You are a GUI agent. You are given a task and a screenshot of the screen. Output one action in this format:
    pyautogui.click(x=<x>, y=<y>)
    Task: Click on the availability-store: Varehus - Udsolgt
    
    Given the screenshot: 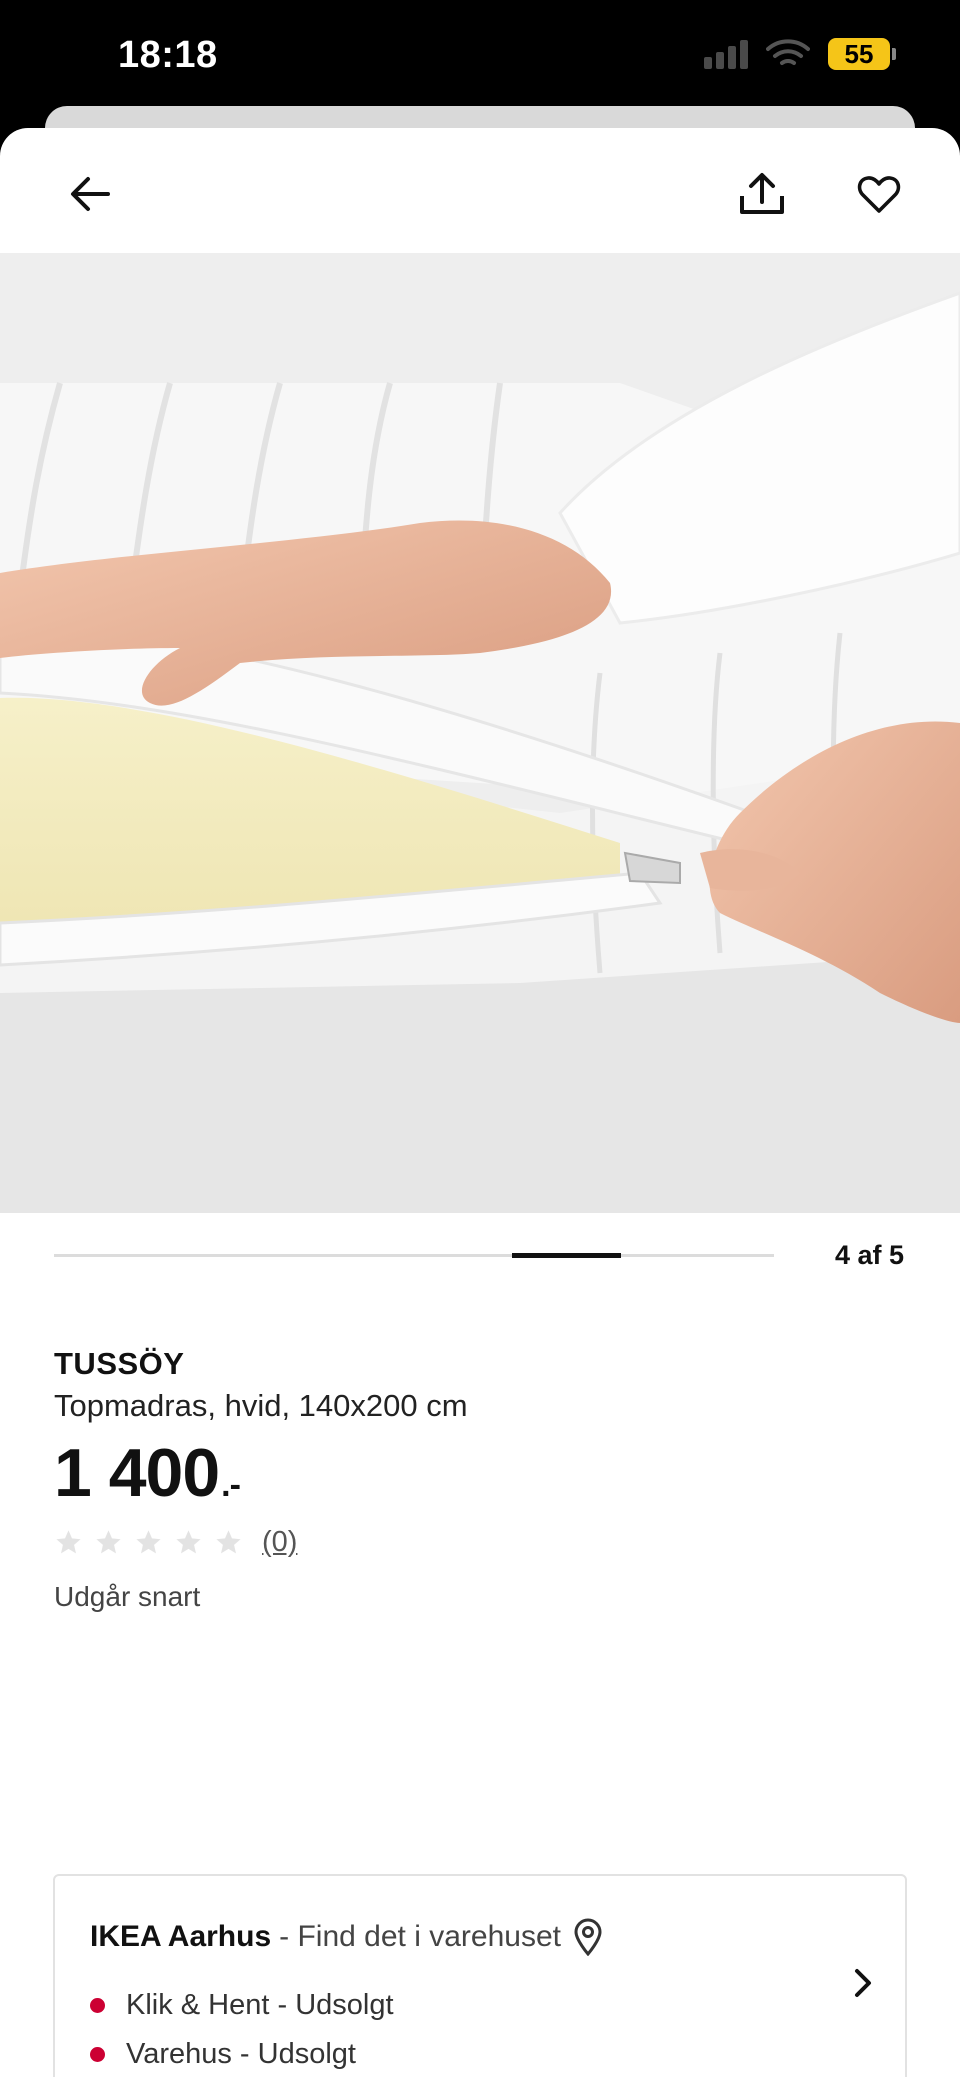 What is the action you would take?
    pyautogui.click(x=223, y=2054)
    